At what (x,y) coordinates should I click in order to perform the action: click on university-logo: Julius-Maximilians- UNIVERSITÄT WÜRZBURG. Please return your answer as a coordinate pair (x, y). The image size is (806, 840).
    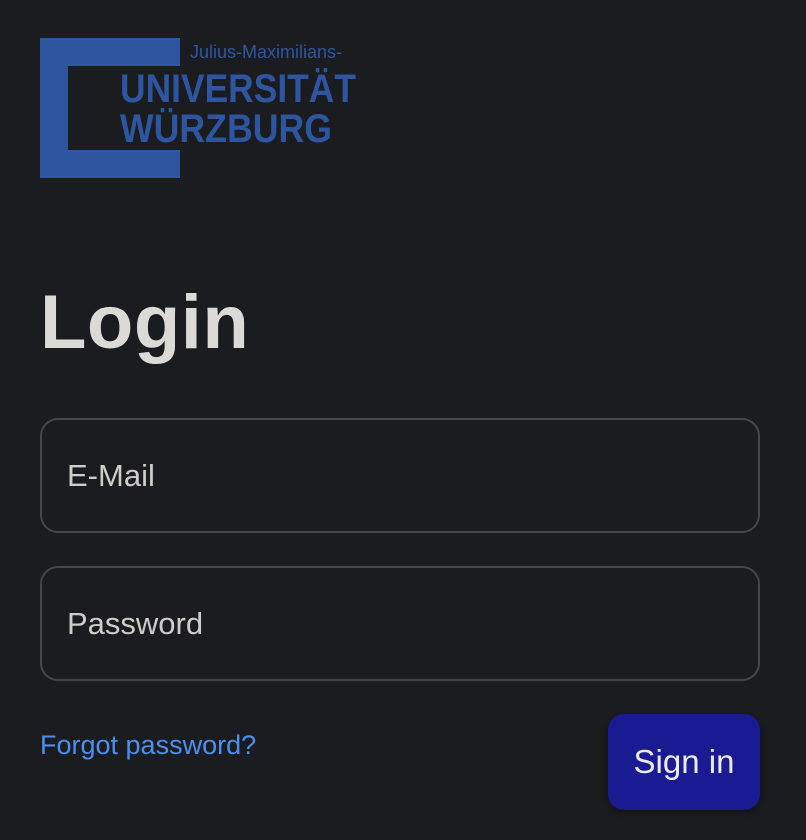
    Looking at the image, I should click on (200, 108).